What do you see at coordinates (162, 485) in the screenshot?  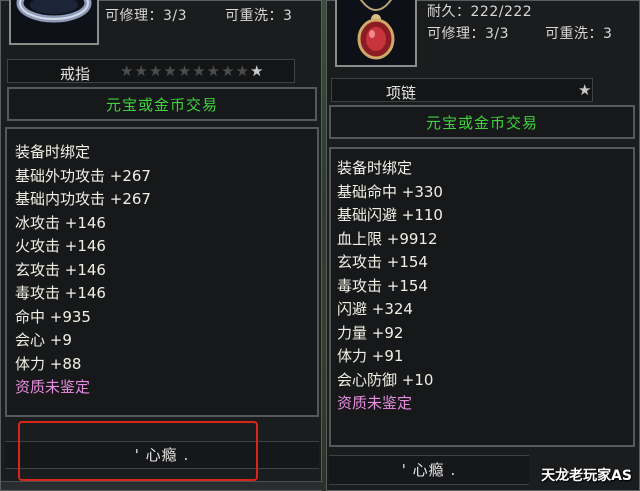 I see `bottom-strip` at bounding box center [162, 485].